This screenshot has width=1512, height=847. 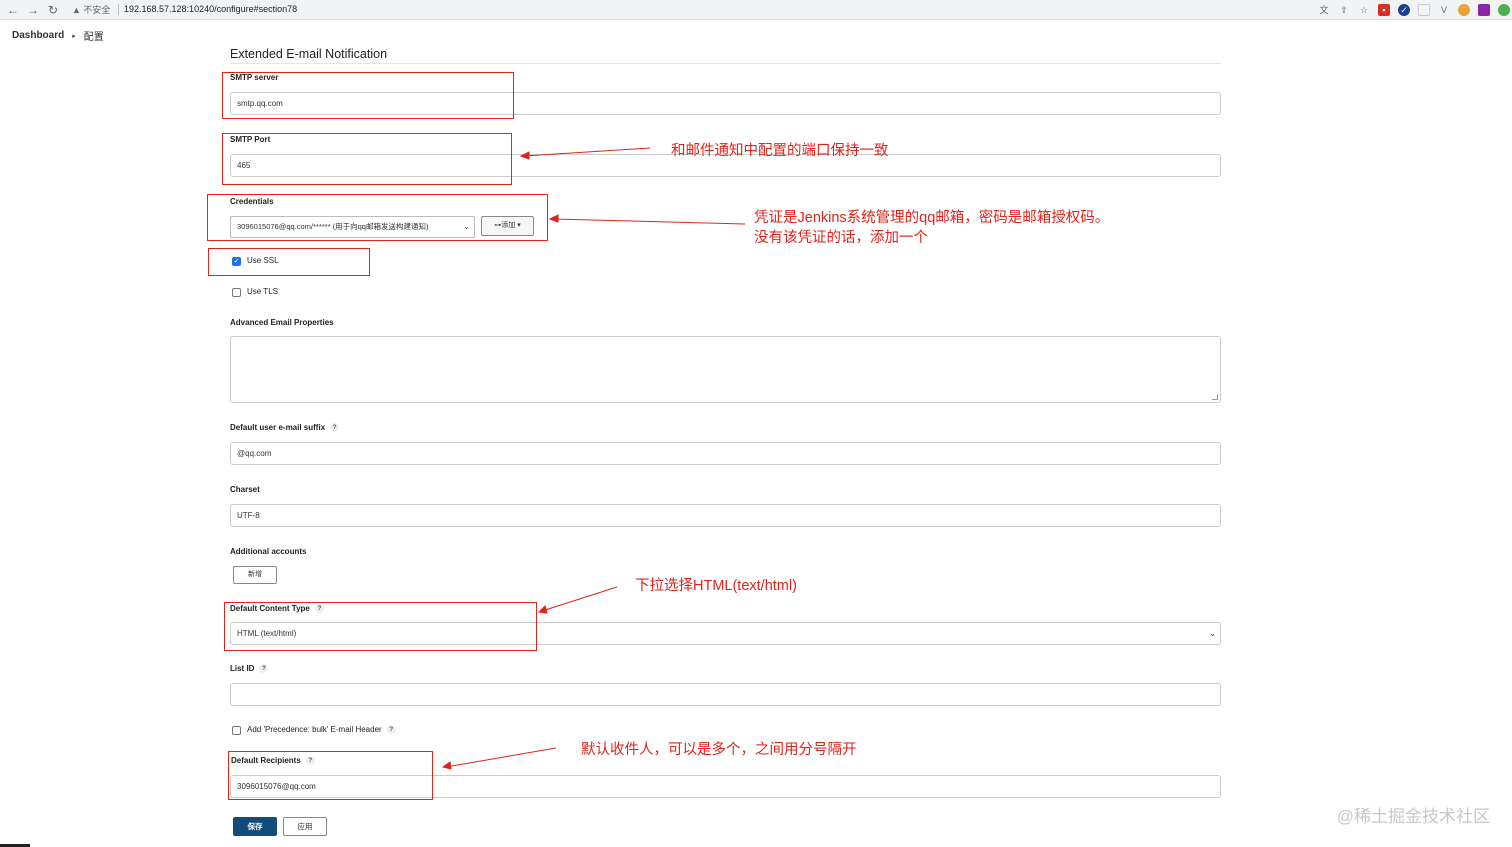 What do you see at coordinates (282, 322) in the screenshot?
I see `advanced-props-label: Advanced Email Properties` at bounding box center [282, 322].